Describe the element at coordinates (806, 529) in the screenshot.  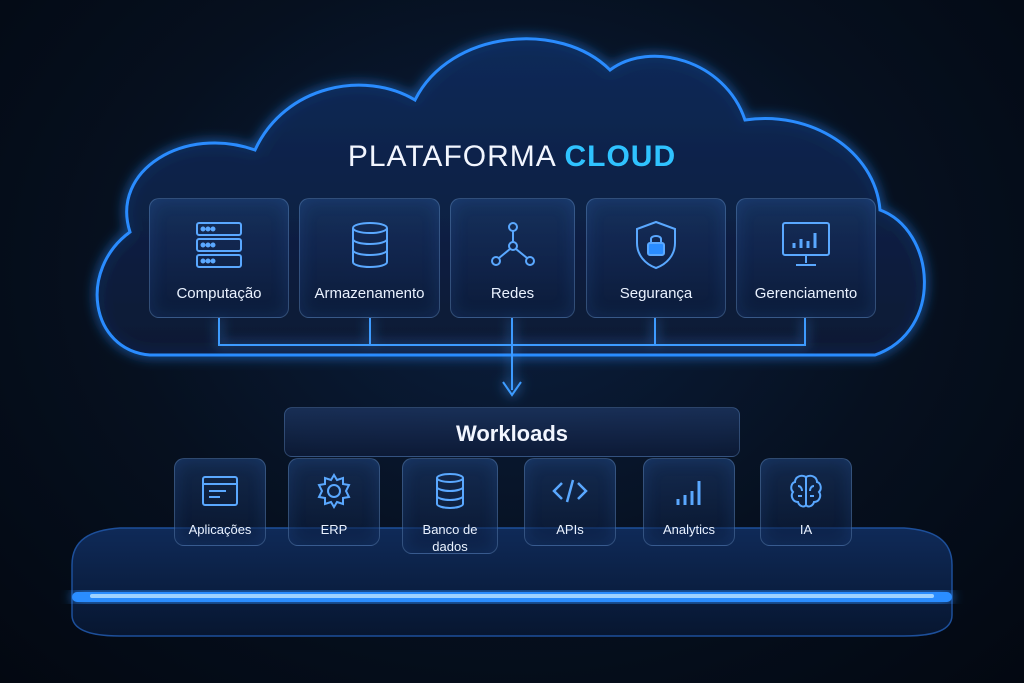
I see `workload-label: IA` at that location.